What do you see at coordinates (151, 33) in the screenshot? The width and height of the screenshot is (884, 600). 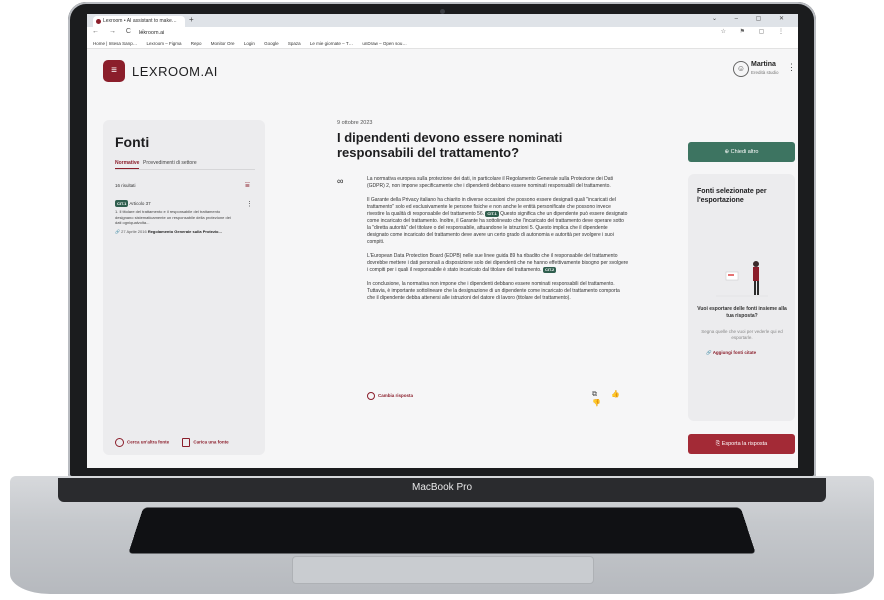 I see `url-field: lexroom.ai` at bounding box center [151, 33].